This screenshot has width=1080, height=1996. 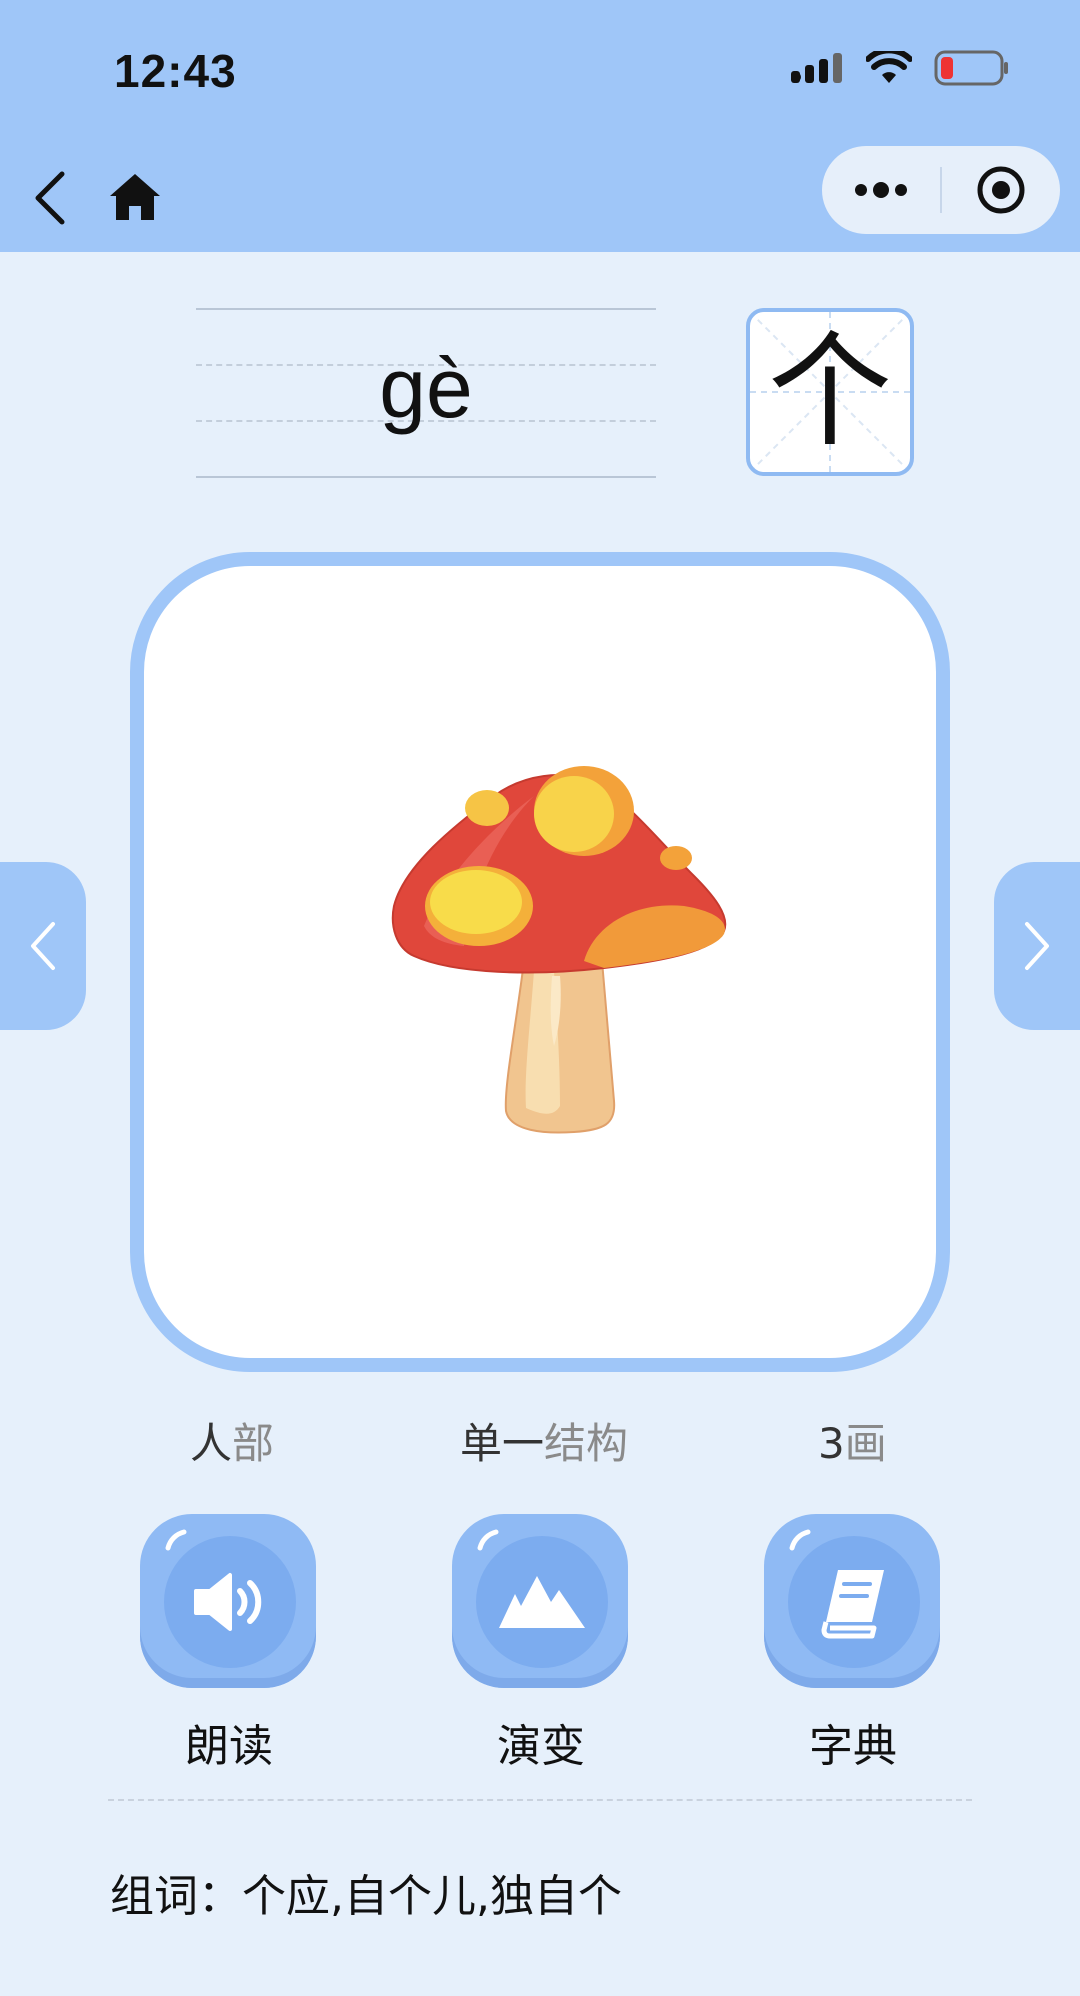 What do you see at coordinates (889, 67) in the screenshot?
I see `wifi-icon` at bounding box center [889, 67].